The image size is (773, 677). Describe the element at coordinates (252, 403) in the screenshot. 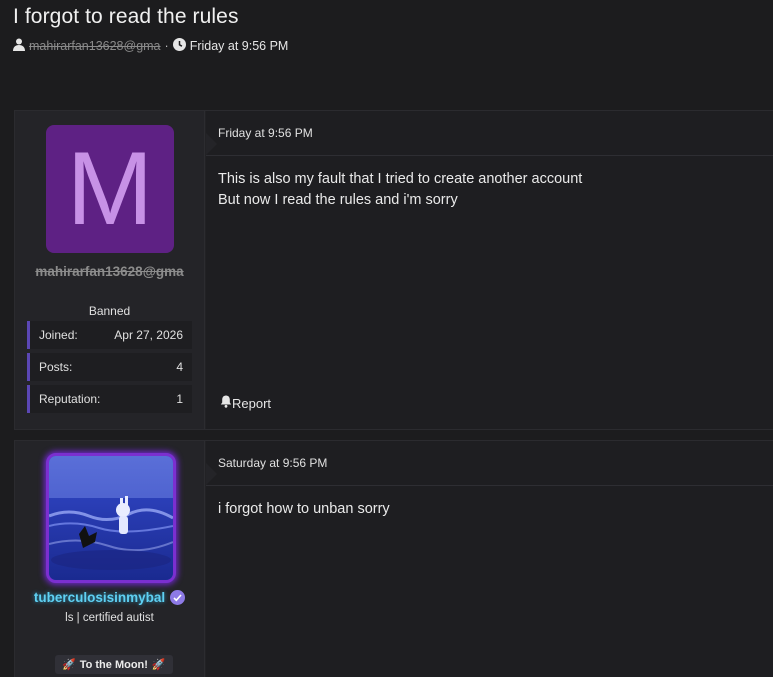

I see `report-label: Report` at that location.